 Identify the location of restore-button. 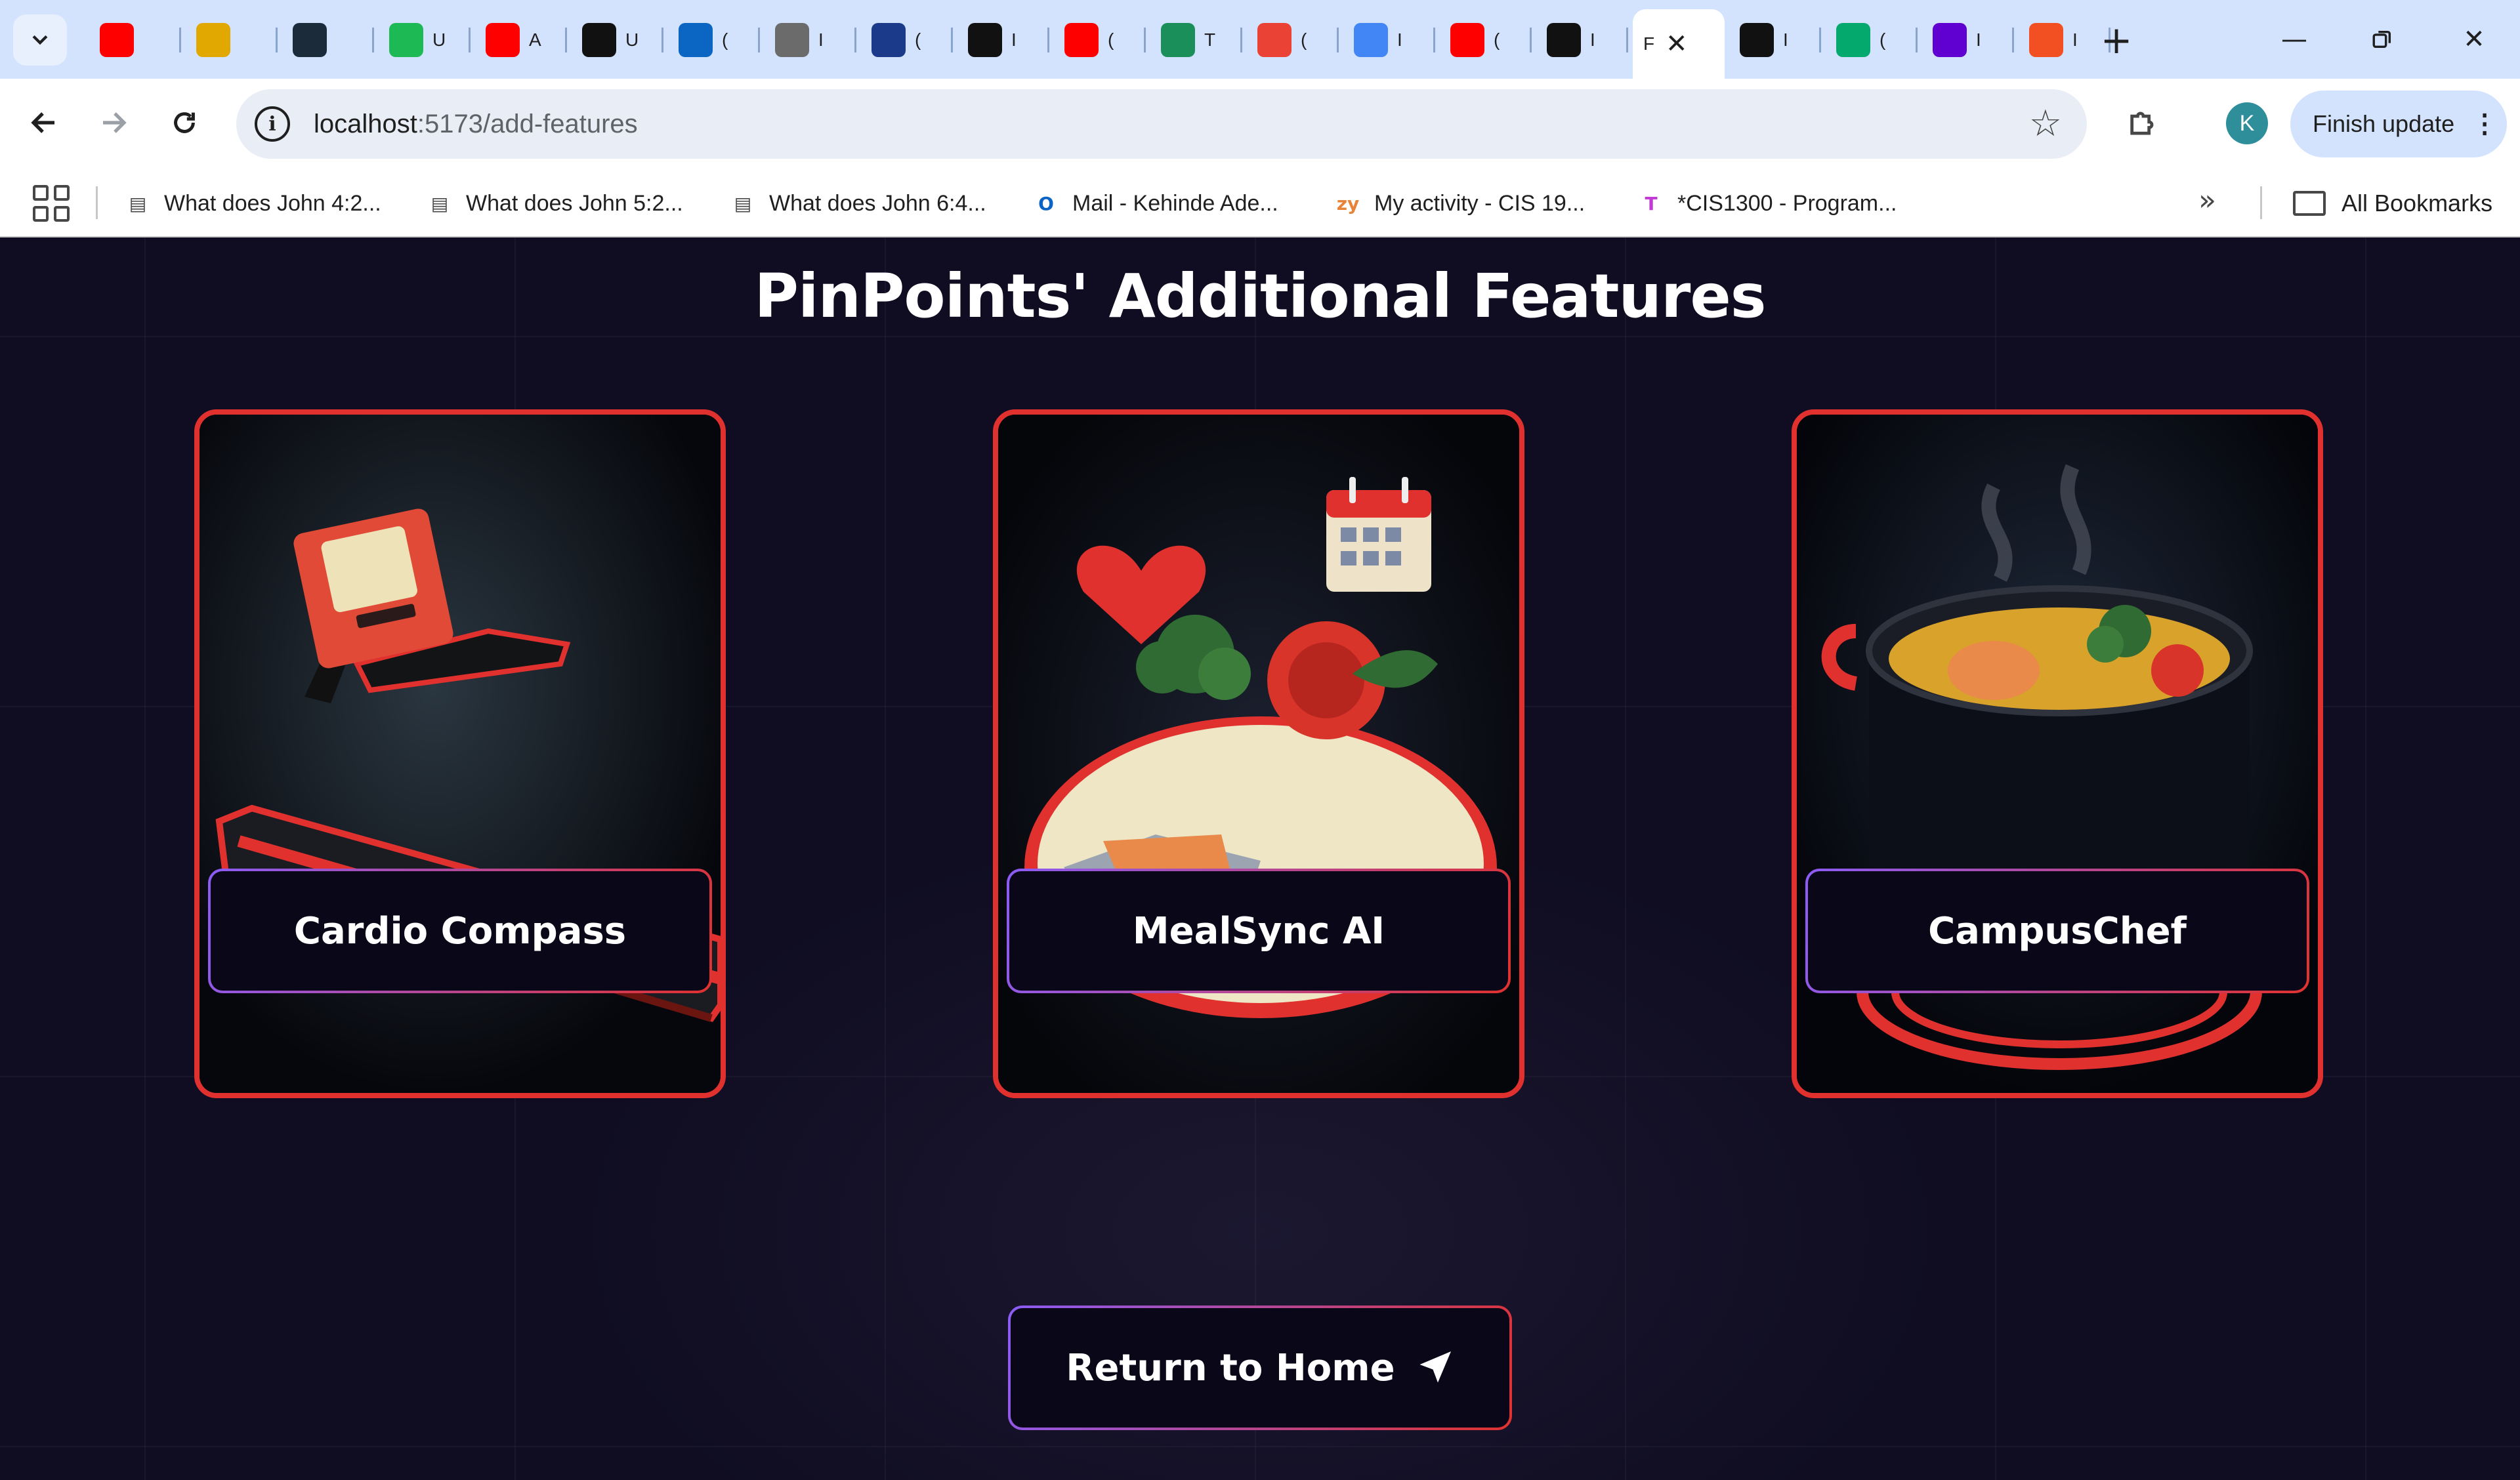
(2382, 39).